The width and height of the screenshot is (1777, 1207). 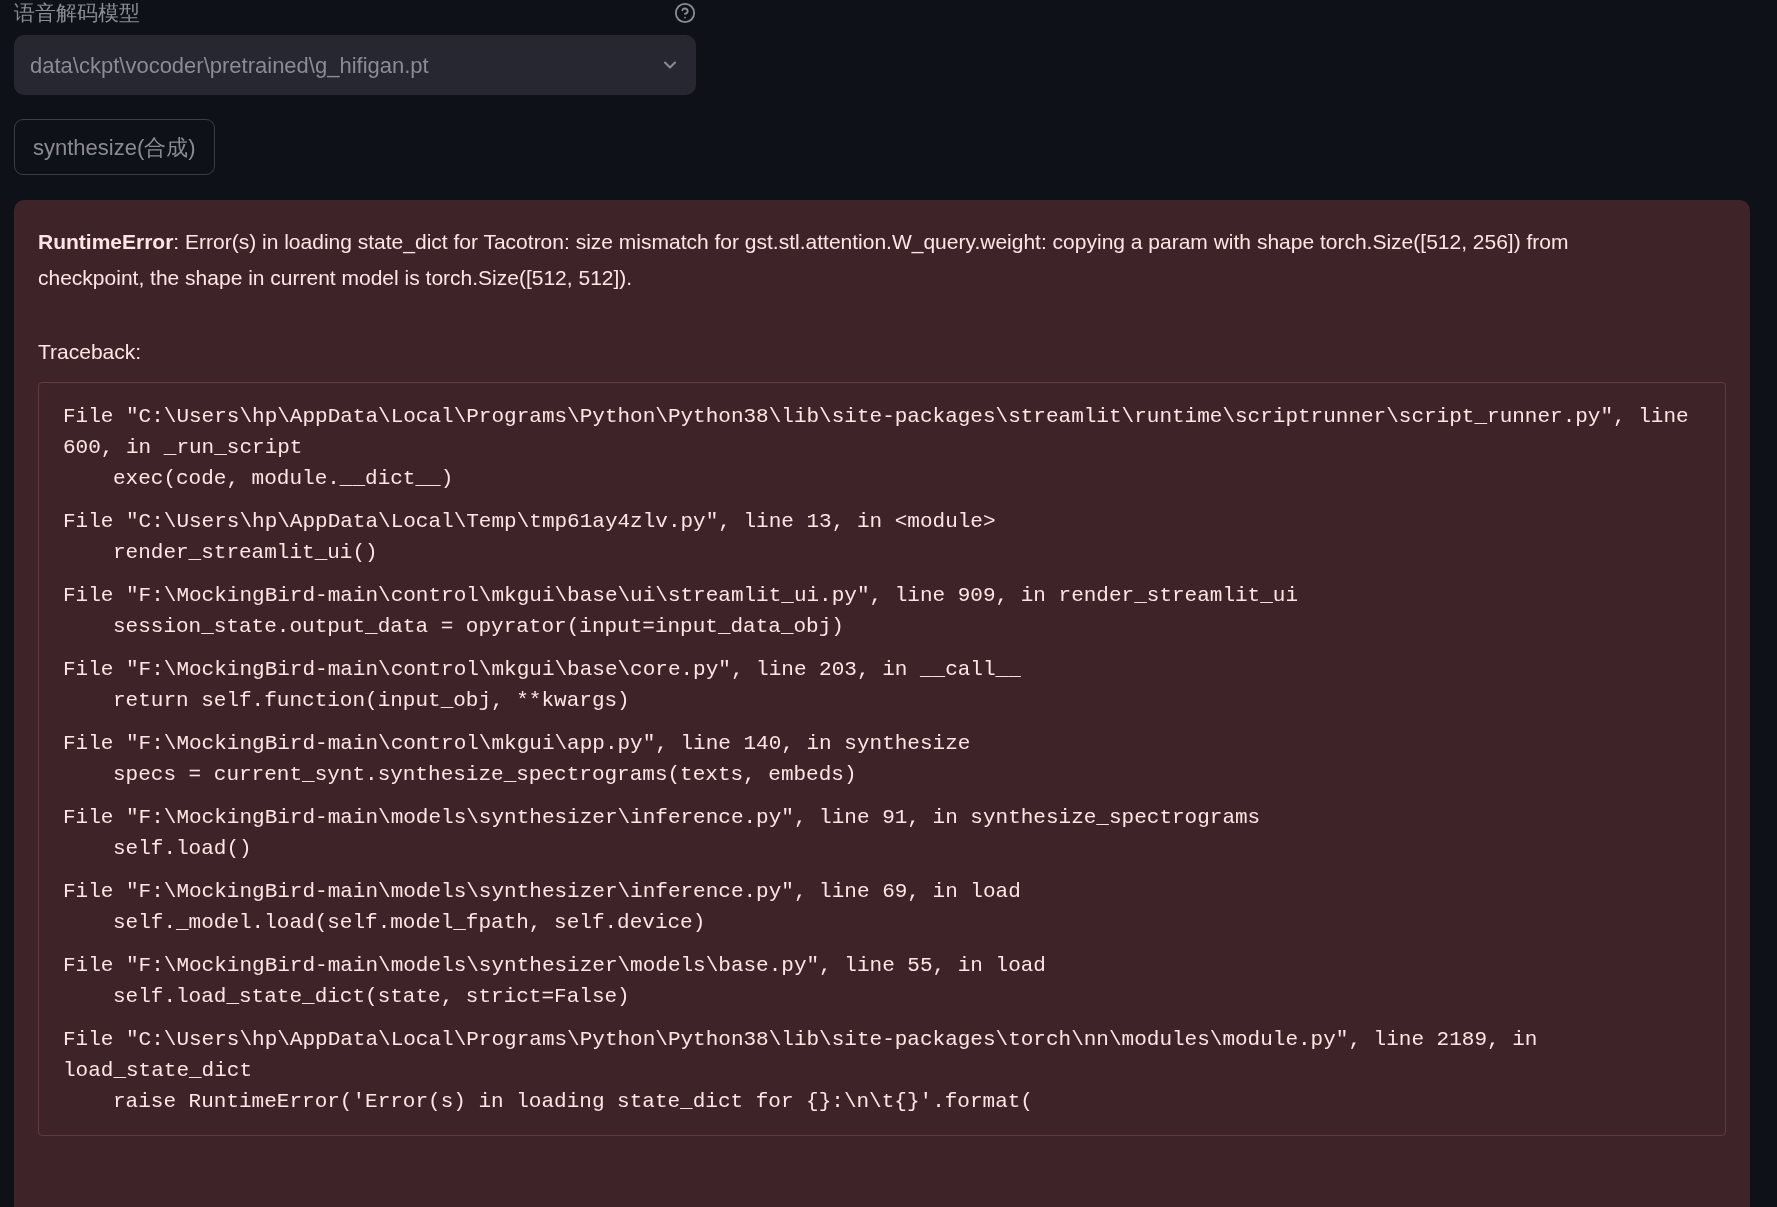 I want to click on traceback-location: File "F:\MockingBird-main\control\mkgui\app.py", line 140, in synthesize, so click(x=517, y=743).